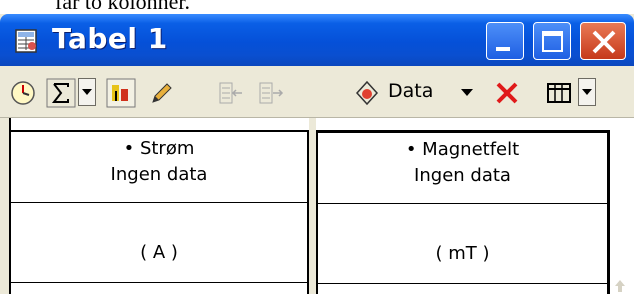 The width and height of the screenshot is (634, 294). Describe the element at coordinates (411, 91) in the screenshot. I see `data-label: Data` at that location.